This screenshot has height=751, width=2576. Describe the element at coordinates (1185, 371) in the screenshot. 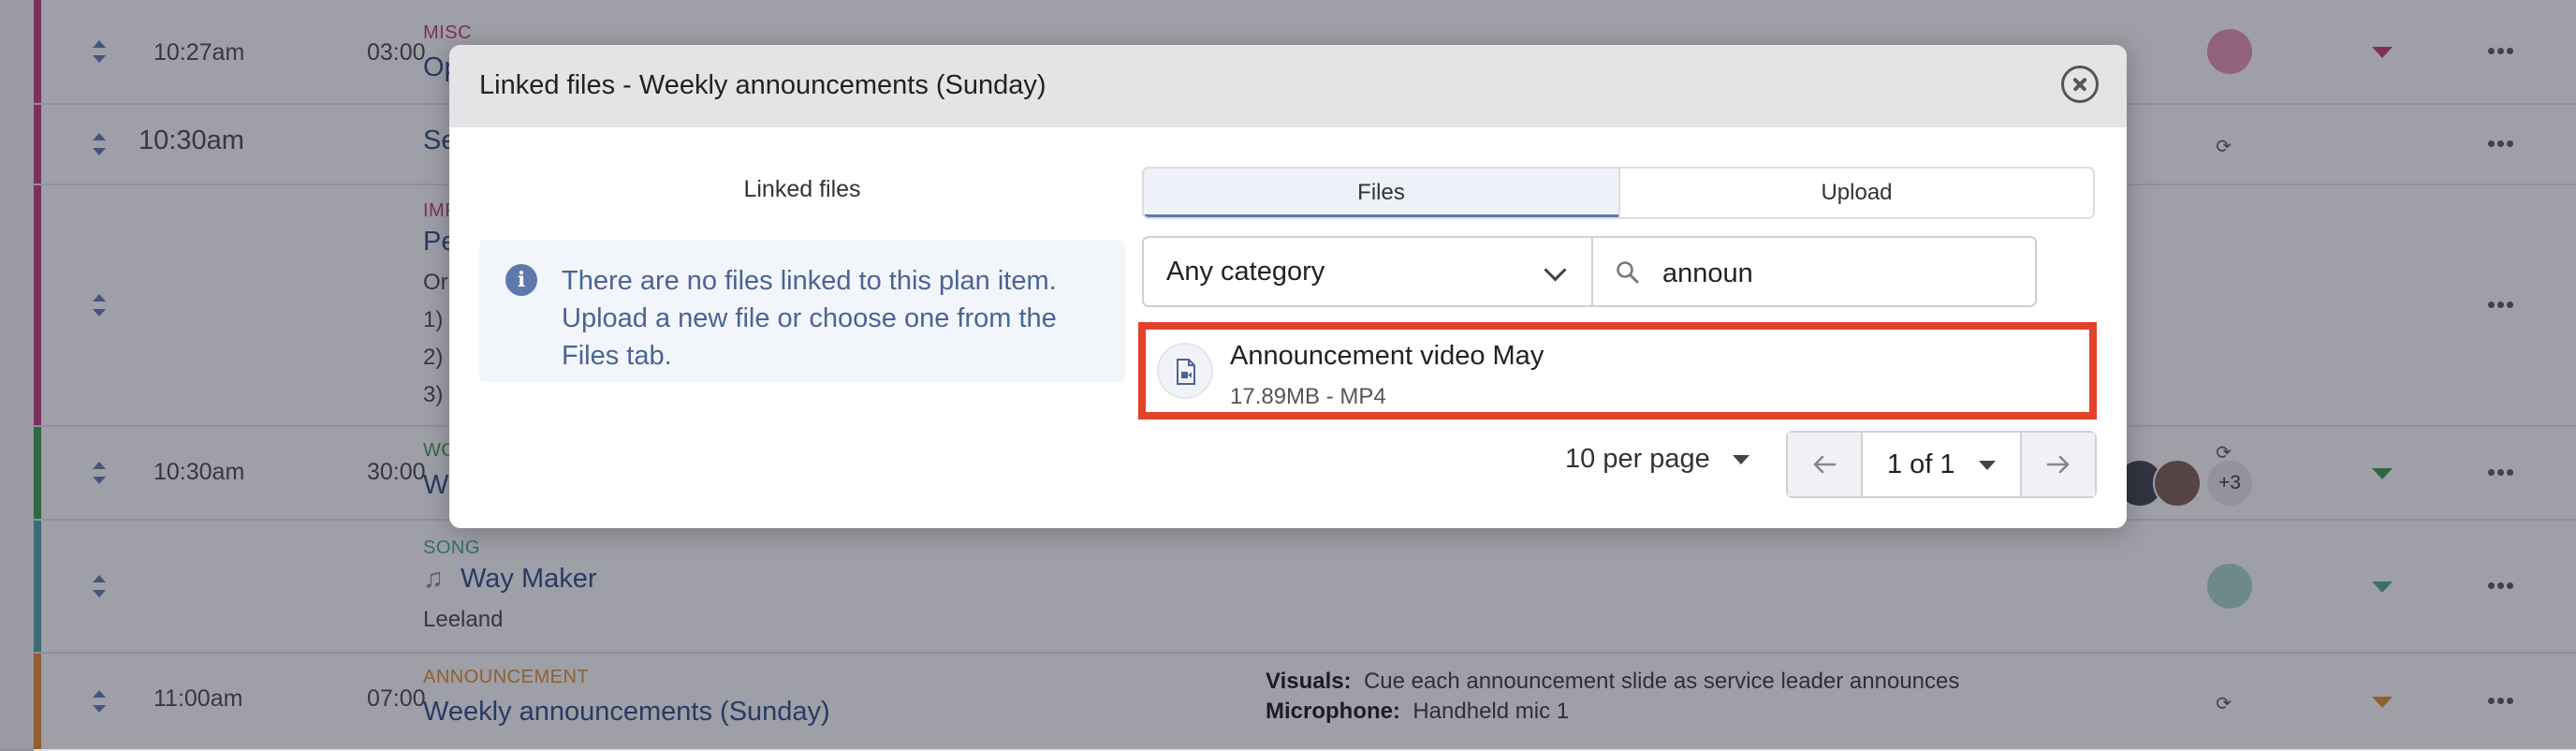

I see `video-file-icon` at that location.